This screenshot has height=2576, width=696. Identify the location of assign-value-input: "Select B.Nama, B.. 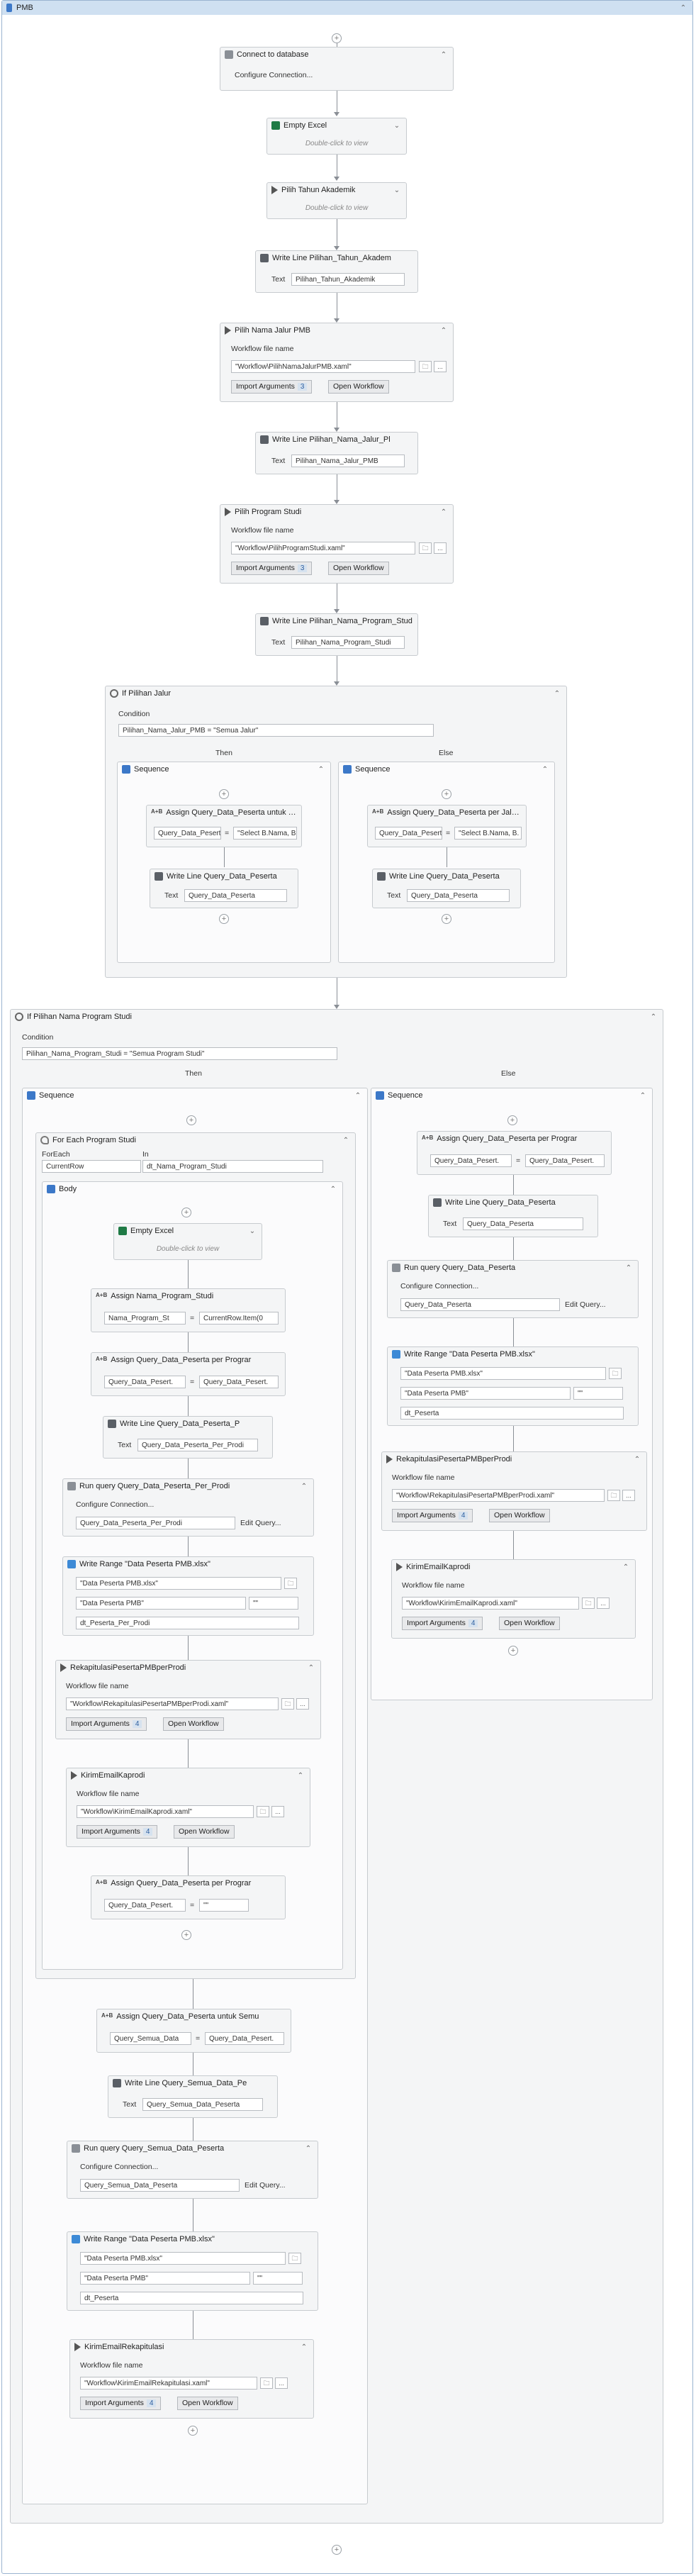
(488, 833).